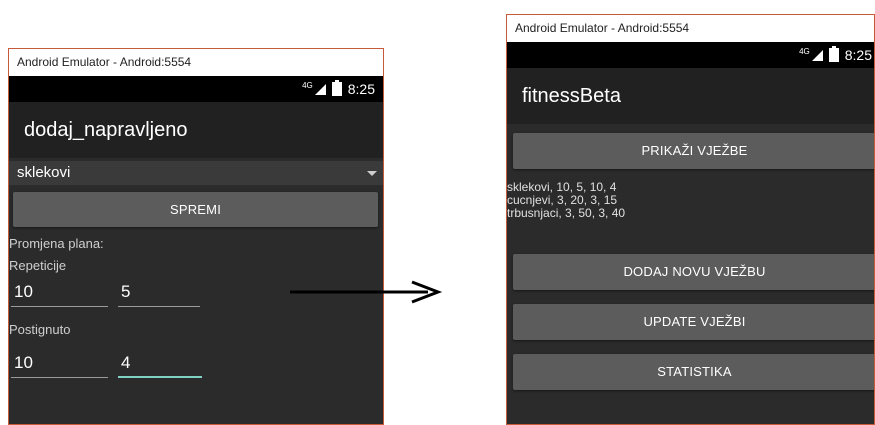 Image resolution: width=875 pixels, height=425 pixels. Describe the element at coordinates (40, 329) in the screenshot. I see `achieved-label: Postignuto` at that location.